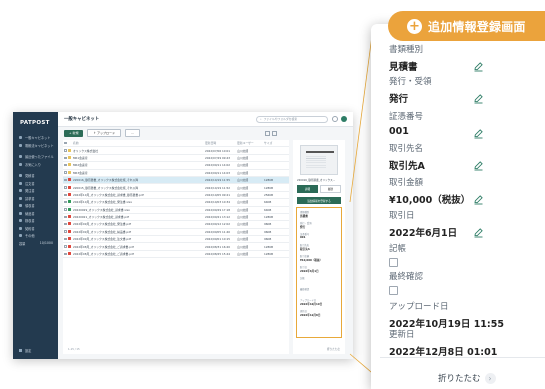  I want to click on storage-label: 容量, so click(22, 243).